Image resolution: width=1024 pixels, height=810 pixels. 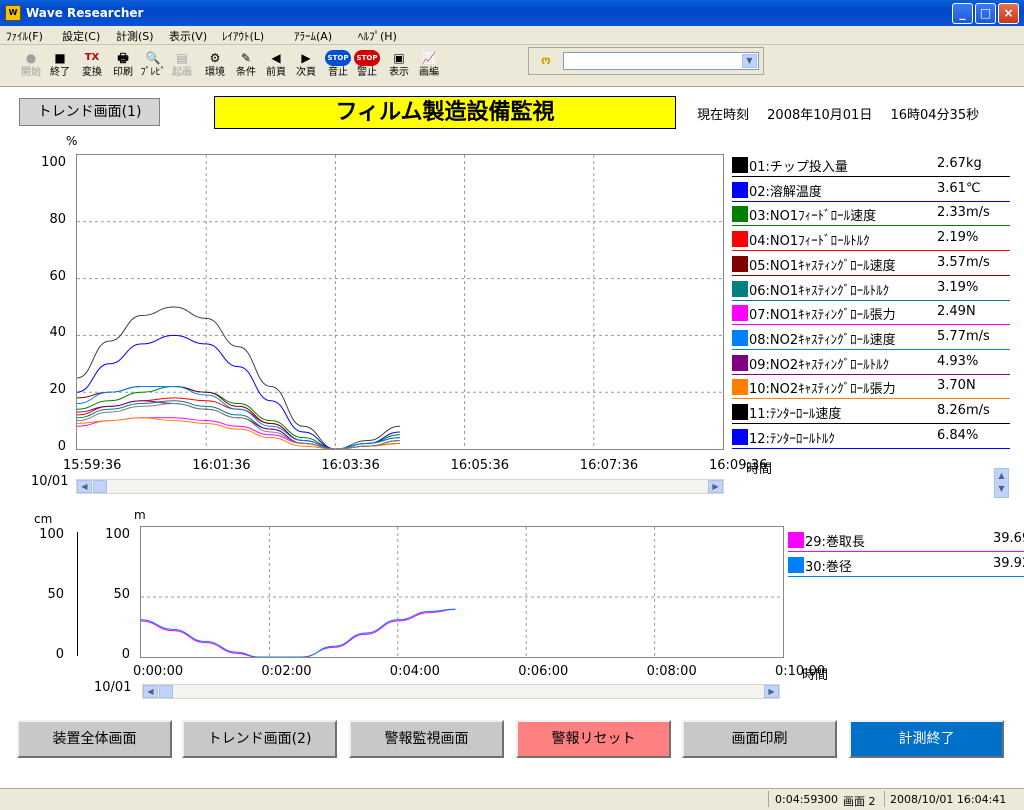 What do you see at coordinates (221, 465) in the screenshot?
I see `x-tick-label: 16:01:36` at bounding box center [221, 465].